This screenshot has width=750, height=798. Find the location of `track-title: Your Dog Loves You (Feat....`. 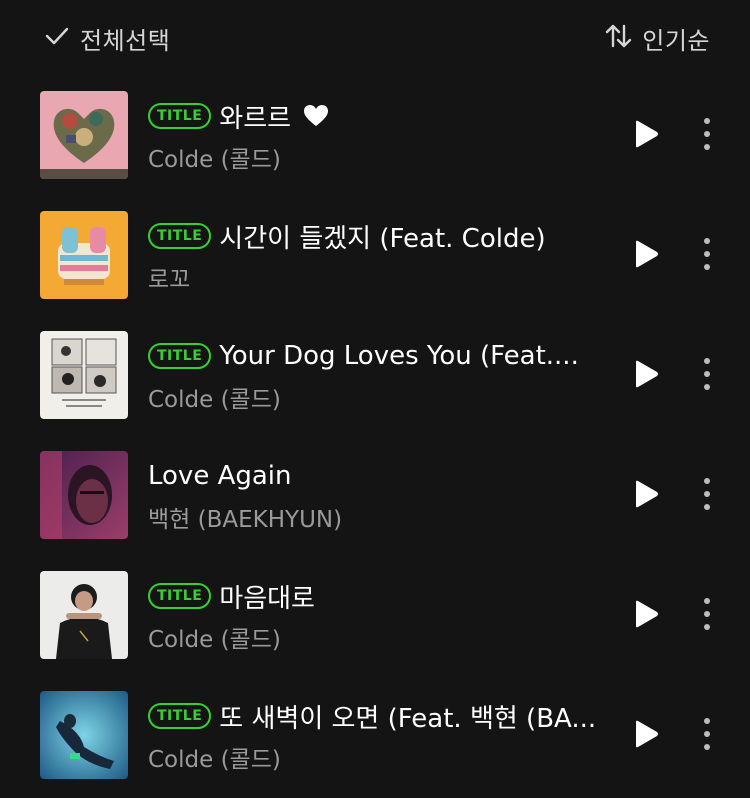

track-title: Your Dog Loves You (Feat.... is located at coordinates (399, 356).